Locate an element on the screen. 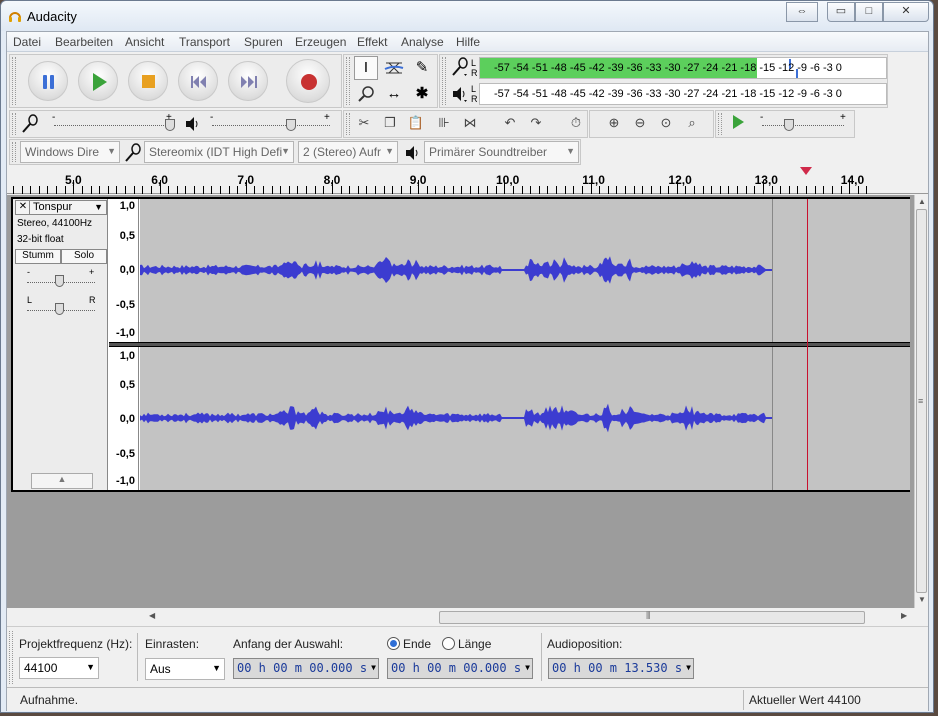 Image resolution: width=938 pixels, height=716 pixels. play-at-speed-button is located at coordinates (738, 124).